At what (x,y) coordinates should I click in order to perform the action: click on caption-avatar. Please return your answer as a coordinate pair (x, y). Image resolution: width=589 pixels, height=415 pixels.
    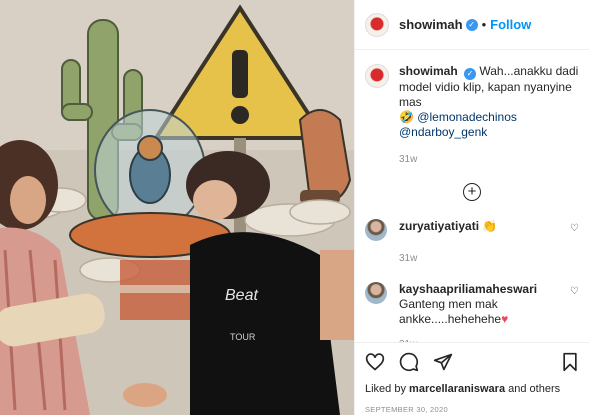
    Looking at the image, I should click on (377, 76).